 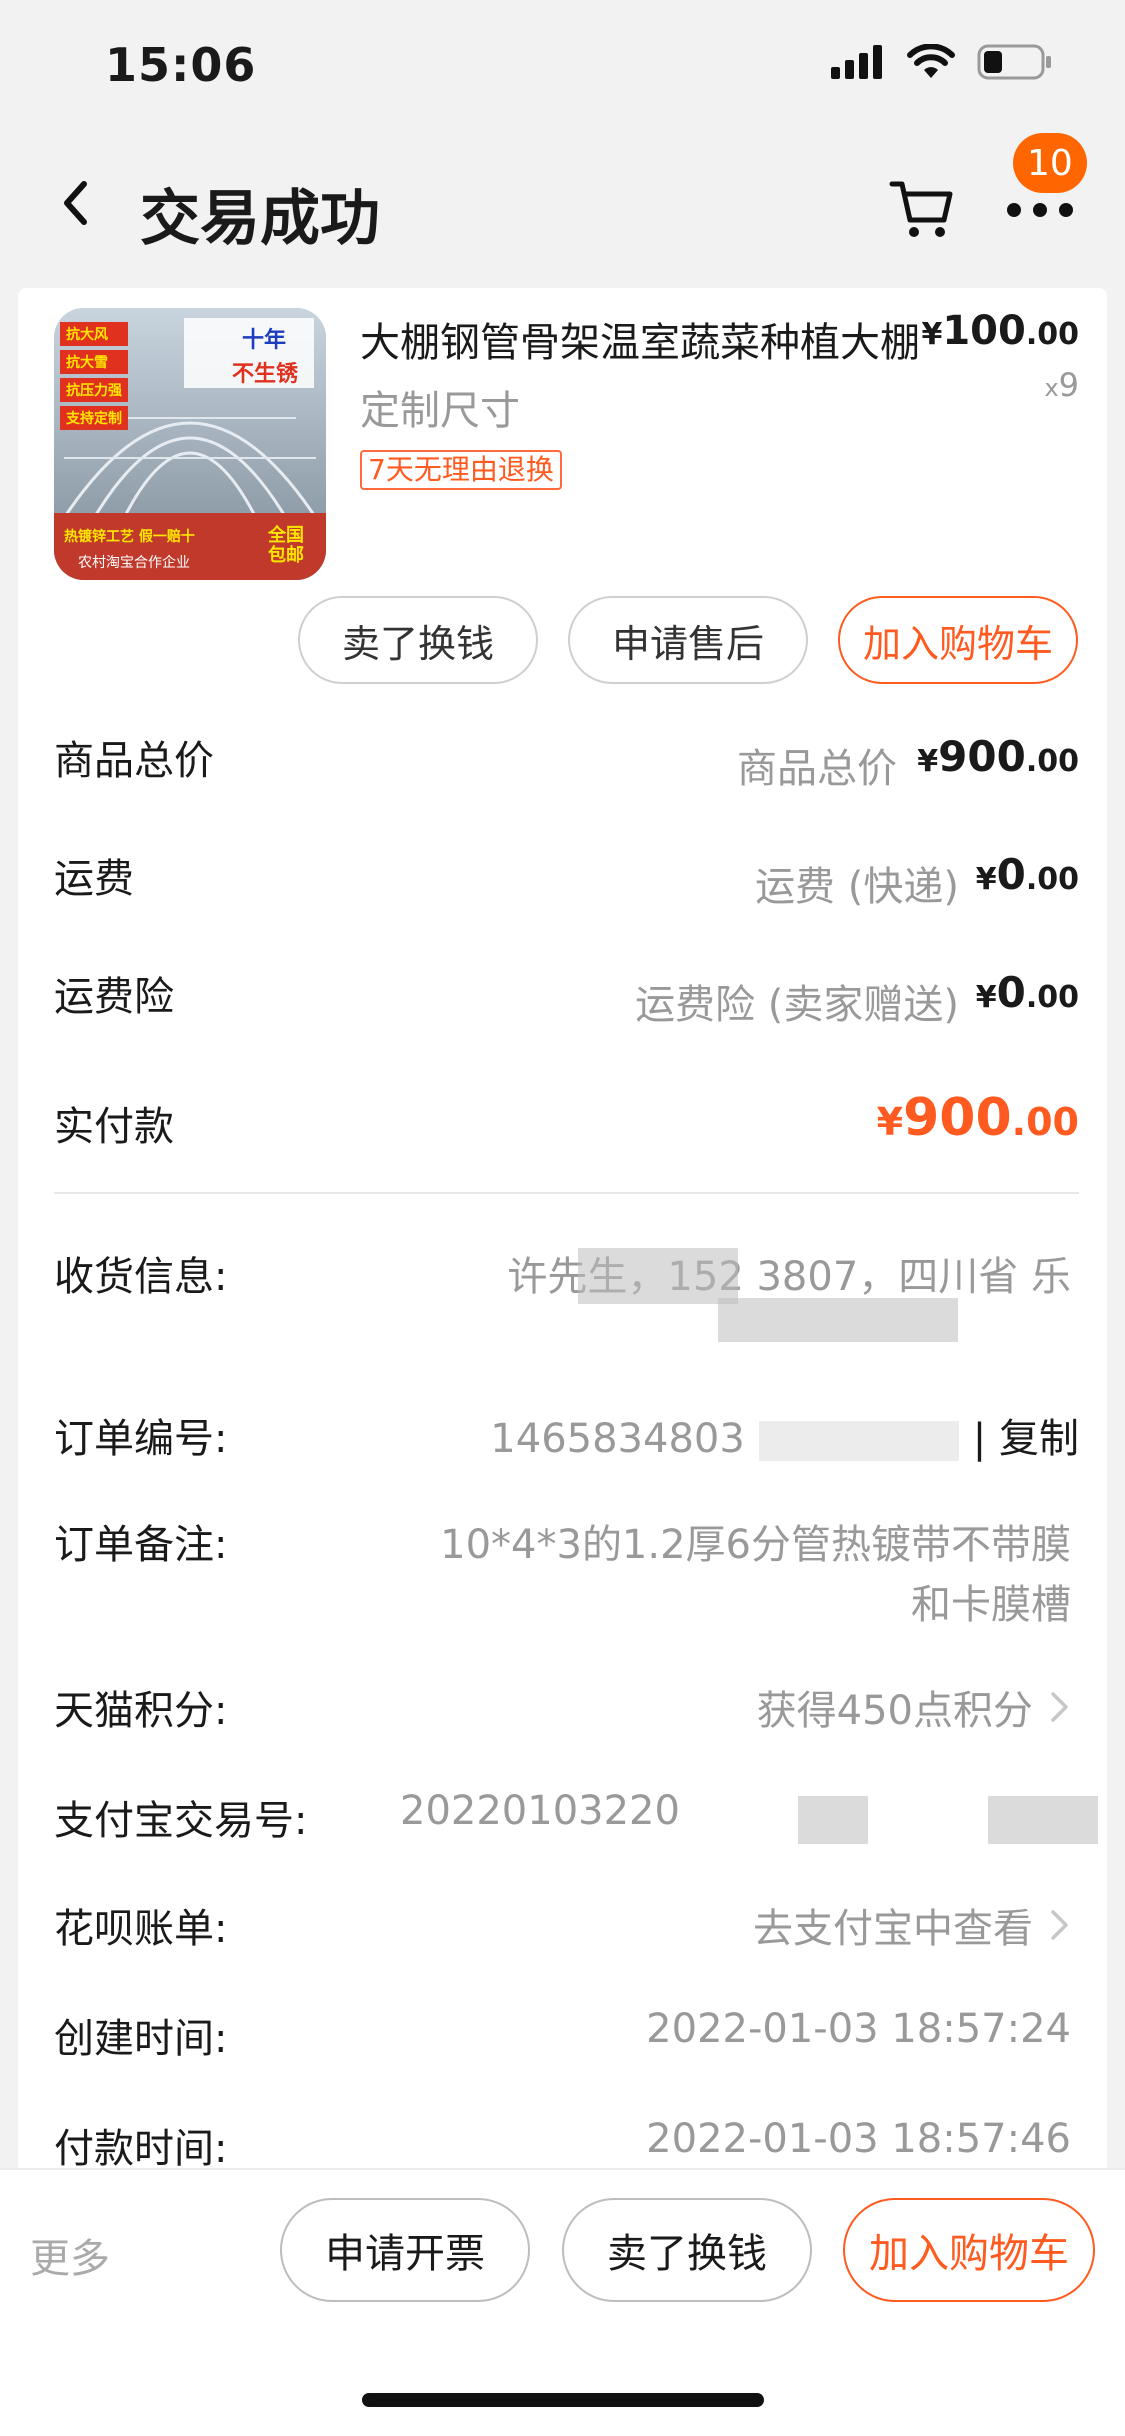 I want to click on product-spec: 定制尺寸, so click(x=440, y=411).